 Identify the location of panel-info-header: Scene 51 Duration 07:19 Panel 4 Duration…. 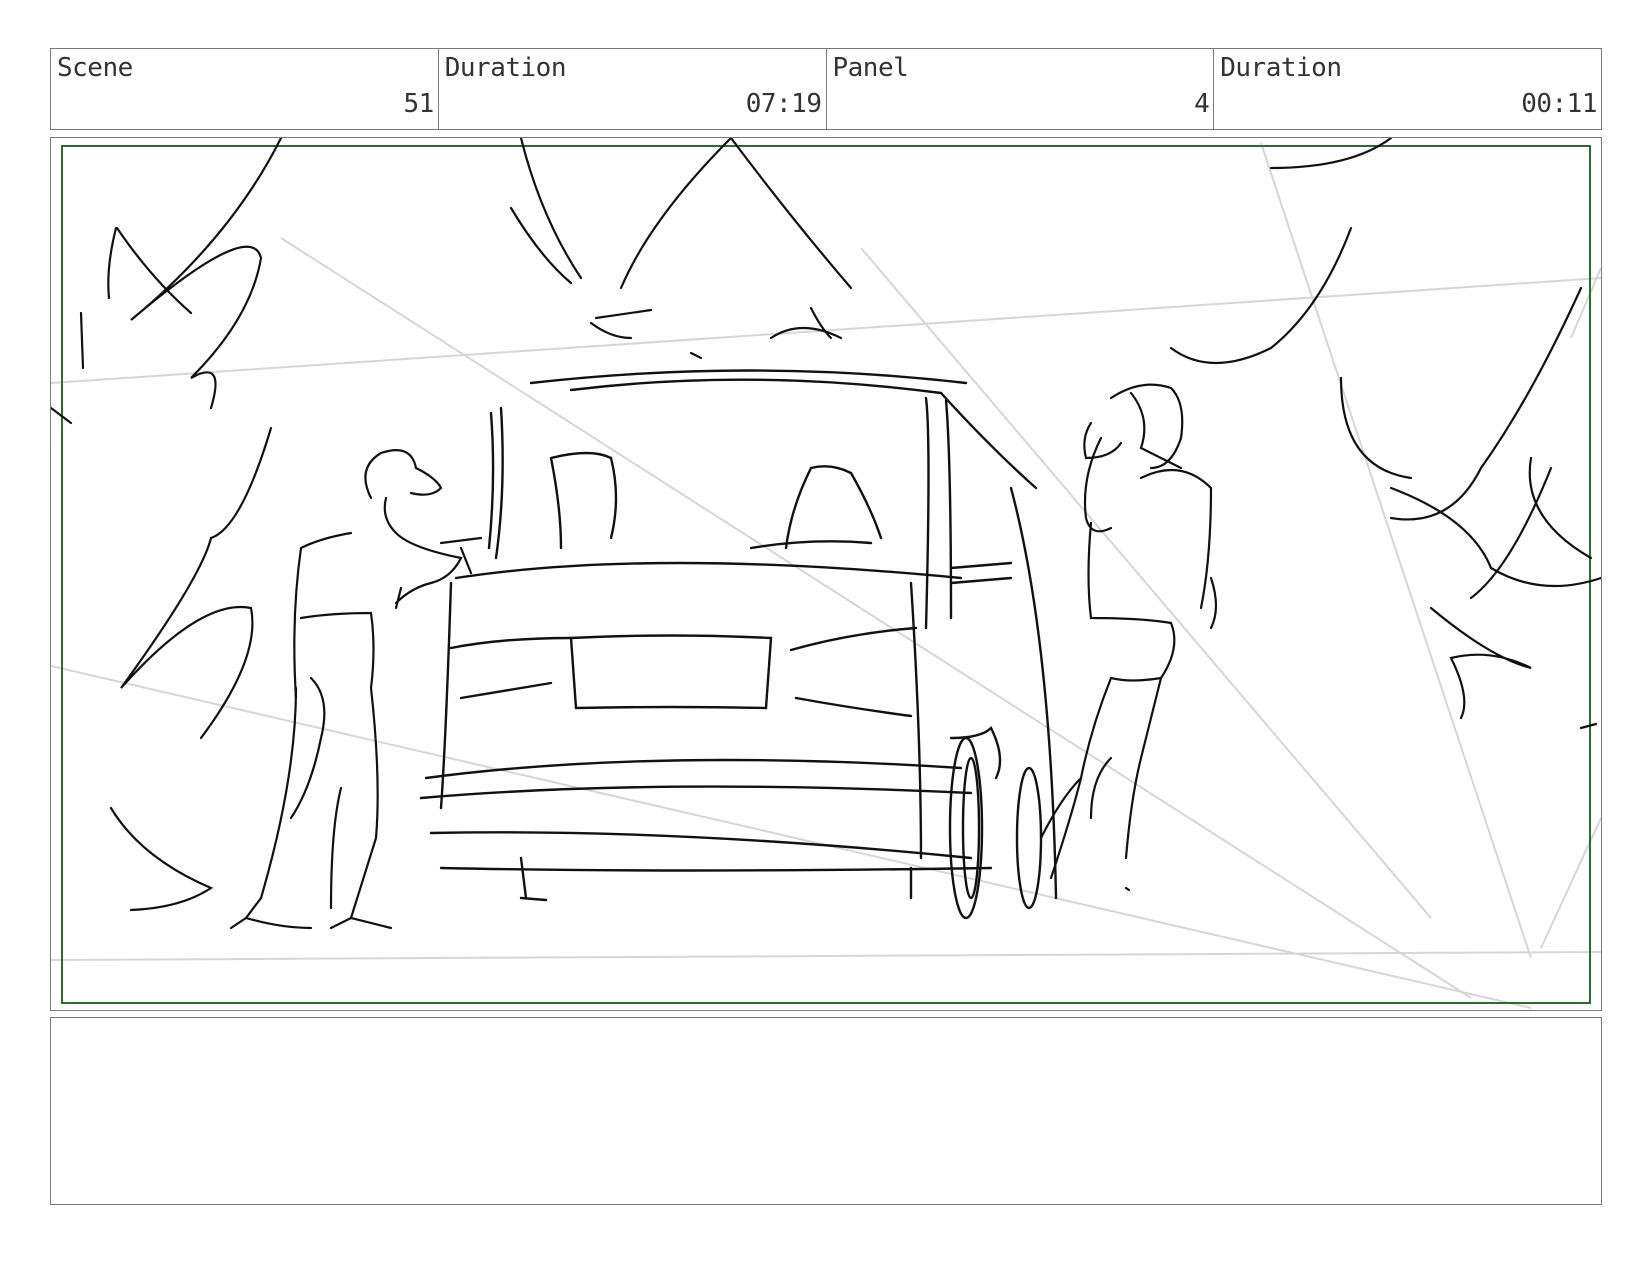
(826, 89).